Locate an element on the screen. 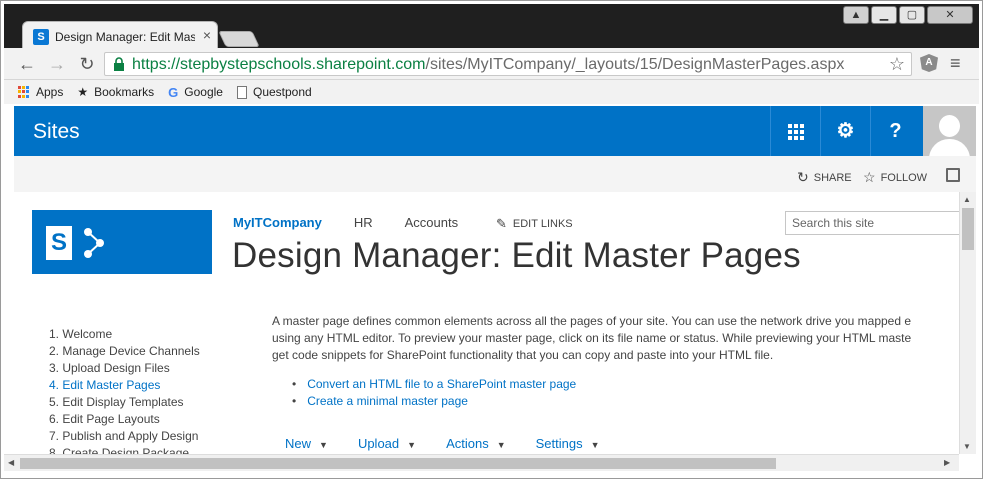  scroll-right-arrow-icon: ▶ is located at coordinates (947, 462).